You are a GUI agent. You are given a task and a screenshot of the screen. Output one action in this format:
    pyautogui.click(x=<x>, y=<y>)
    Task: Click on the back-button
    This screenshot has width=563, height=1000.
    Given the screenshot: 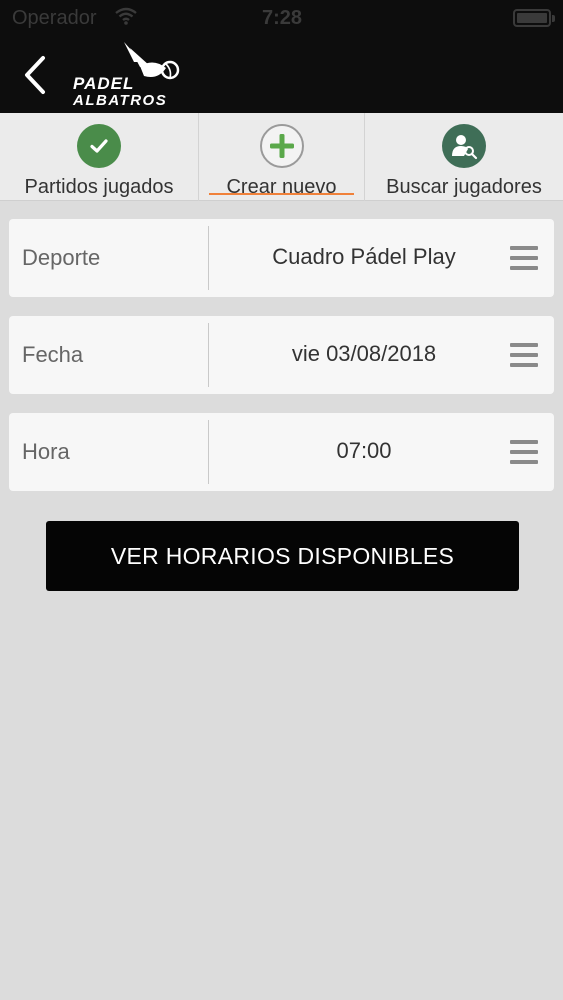 What is the action you would take?
    pyautogui.click(x=35, y=75)
    